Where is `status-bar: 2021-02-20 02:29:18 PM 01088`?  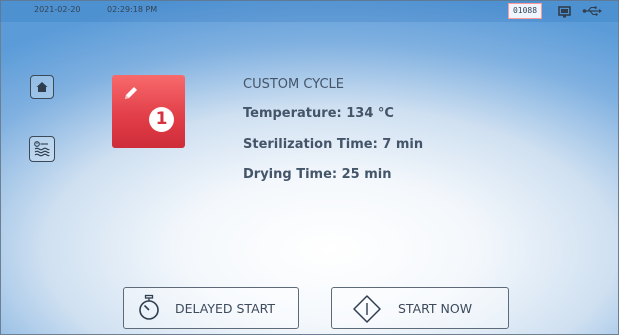 status-bar: 2021-02-20 02:29:18 PM 01088 is located at coordinates (309, 11).